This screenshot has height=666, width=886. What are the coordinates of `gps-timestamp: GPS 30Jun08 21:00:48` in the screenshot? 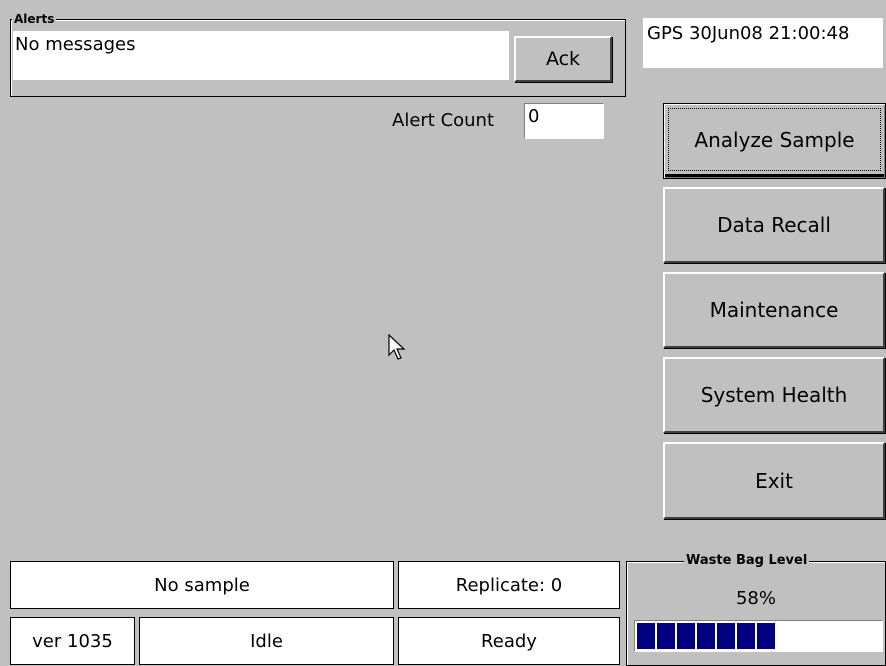 It's located at (763, 43).